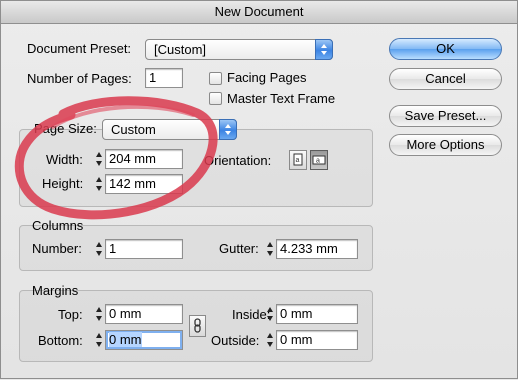 This screenshot has height=380, width=518. I want to click on portrait-orientation-button: a, so click(298, 160).